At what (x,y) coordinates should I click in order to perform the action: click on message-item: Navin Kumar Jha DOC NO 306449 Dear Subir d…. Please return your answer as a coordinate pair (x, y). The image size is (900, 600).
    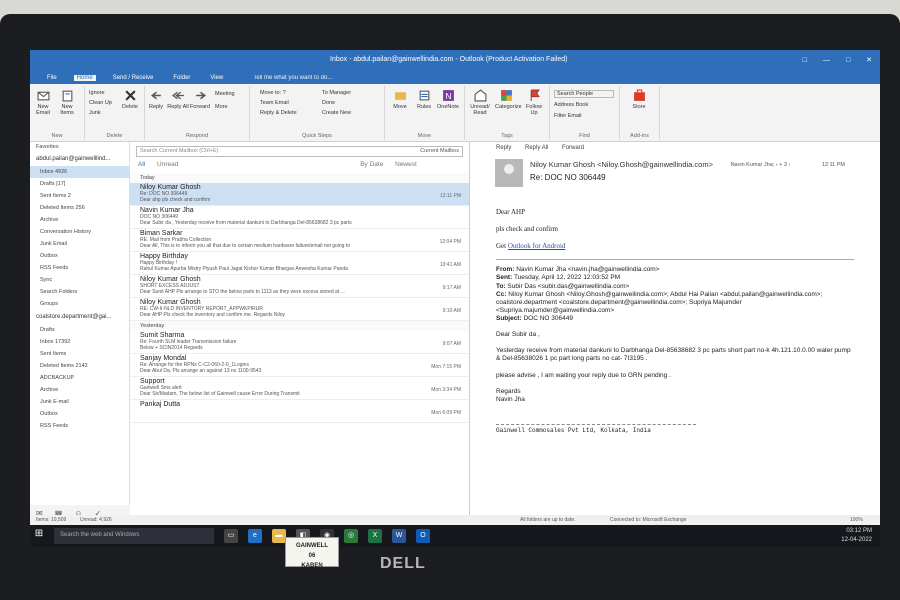
    Looking at the image, I should click on (299, 217).